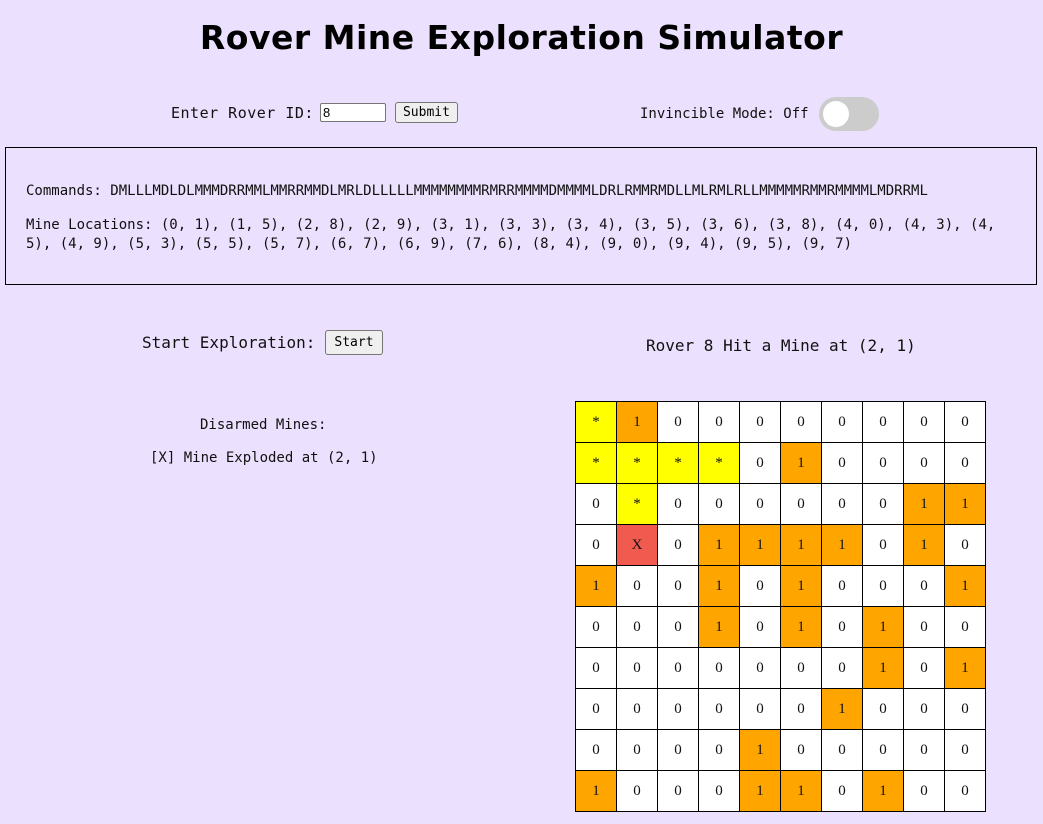 This screenshot has width=1043, height=824. I want to click on page-title: Rover Mine Exploration Simulator, so click(521, 37).